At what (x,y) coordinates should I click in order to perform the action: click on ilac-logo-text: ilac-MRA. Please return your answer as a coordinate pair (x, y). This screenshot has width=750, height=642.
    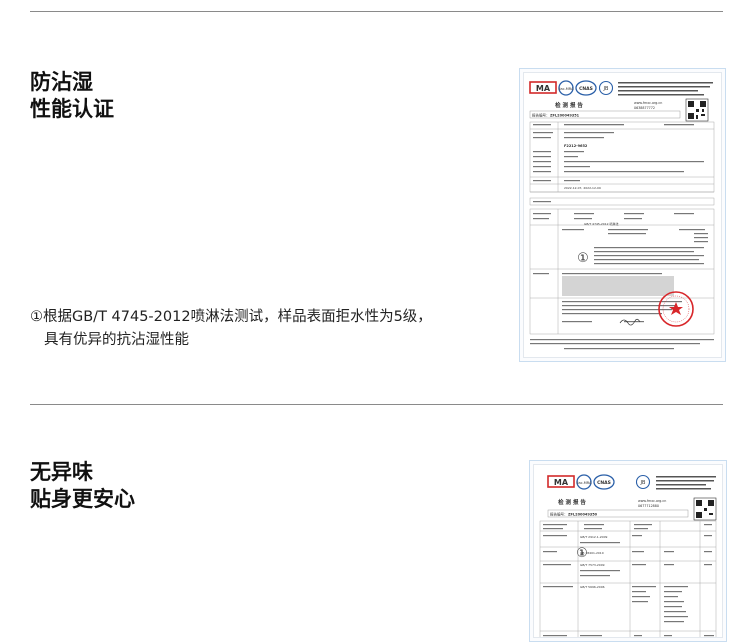
    Looking at the image, I should click on (567, 89).